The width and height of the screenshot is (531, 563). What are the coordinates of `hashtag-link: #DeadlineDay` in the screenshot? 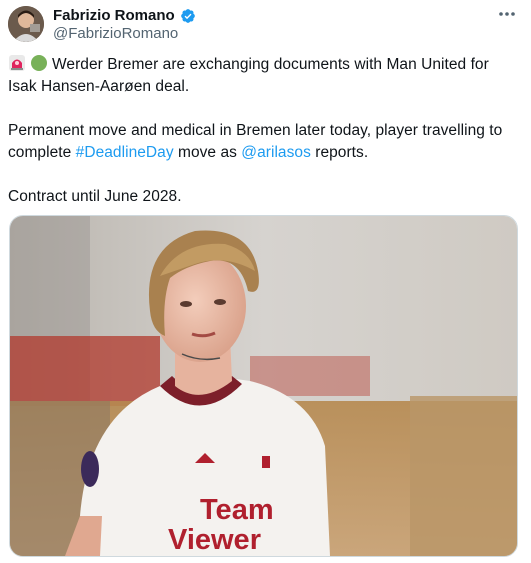 It's located at (125, 152).